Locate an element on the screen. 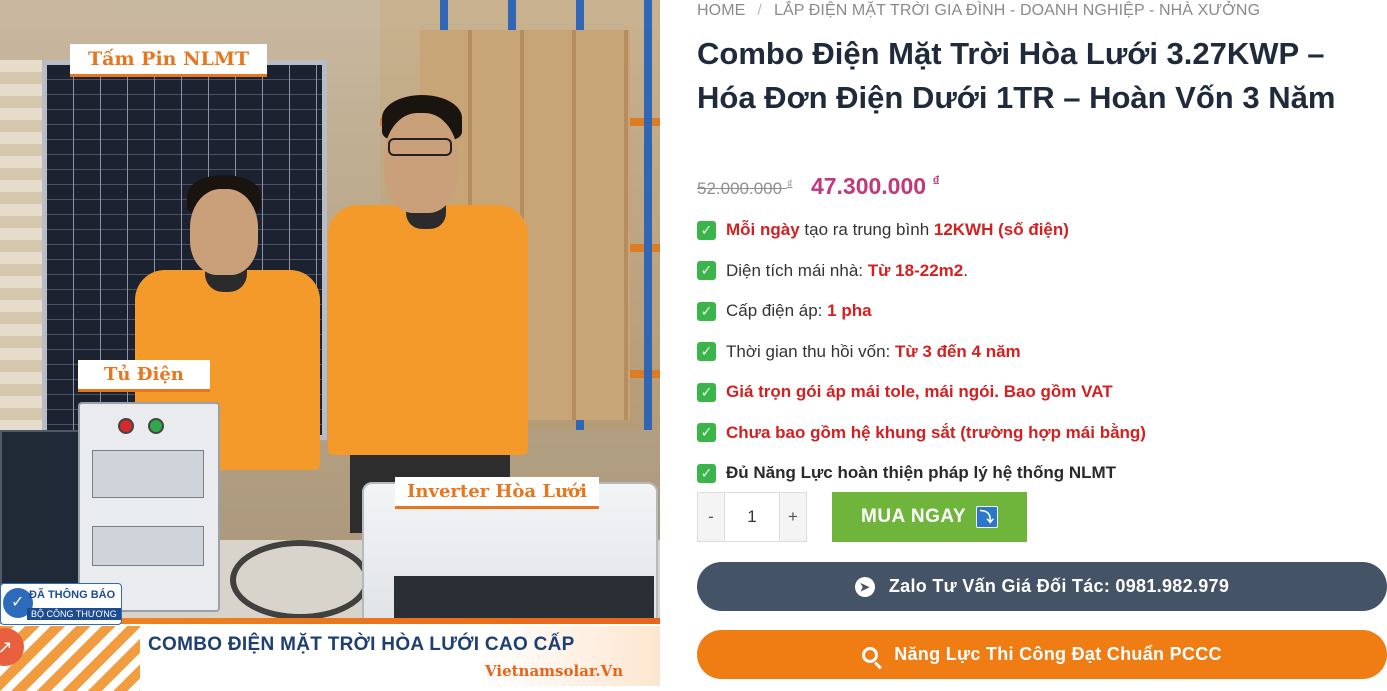 This screenshot has height=691, width=1387. cable-coil is located at coordinates (300, 580).